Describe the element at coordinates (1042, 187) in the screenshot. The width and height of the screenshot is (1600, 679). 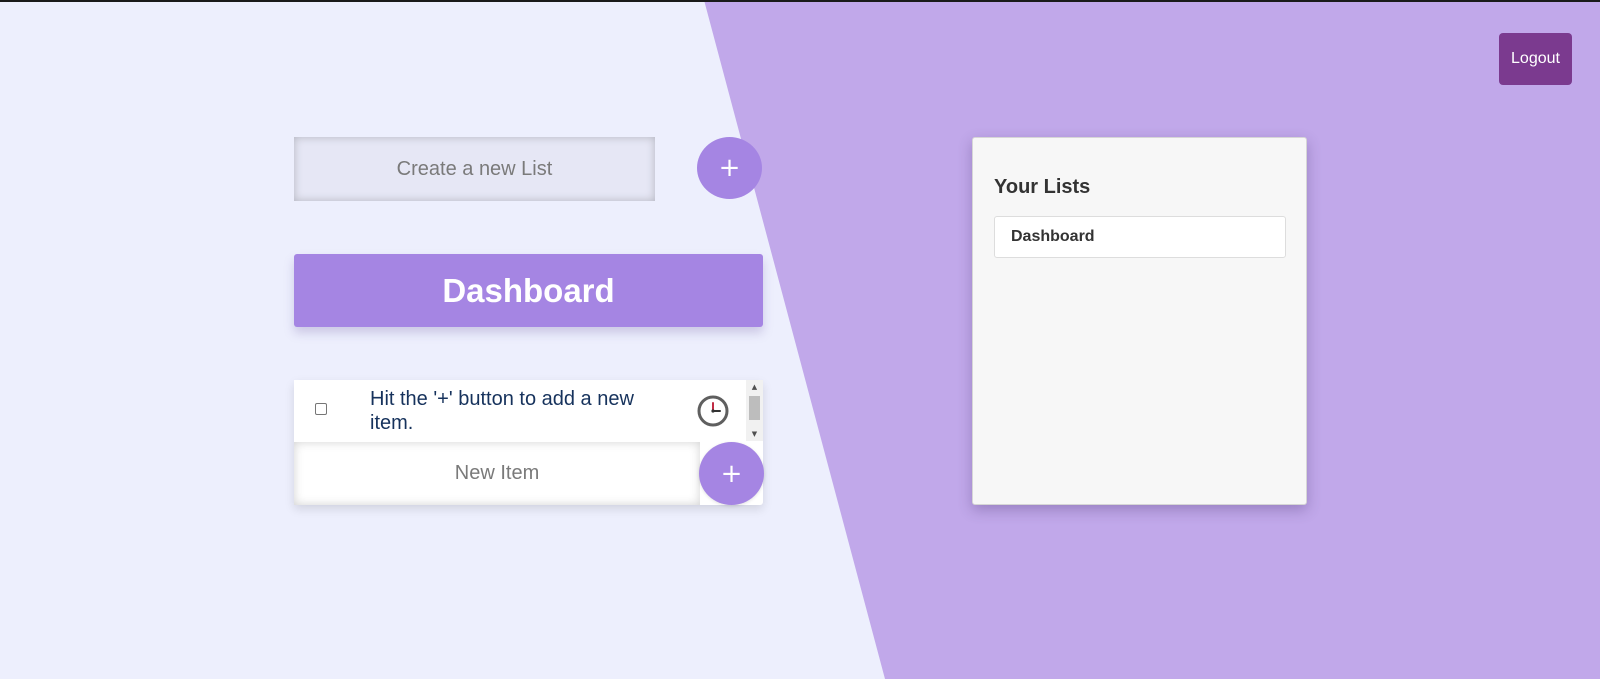
I see `lists-heading: Your Lists` at that location.